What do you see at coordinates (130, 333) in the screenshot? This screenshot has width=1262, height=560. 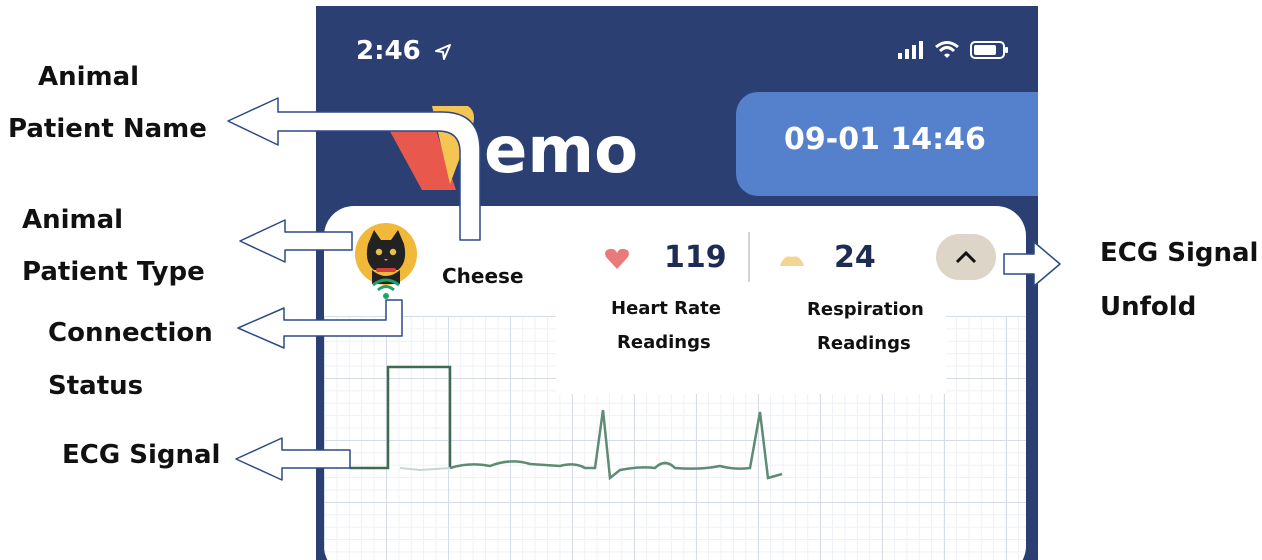 I see `annotation-connection-line1: Connection` at bounding box center [130, 333].